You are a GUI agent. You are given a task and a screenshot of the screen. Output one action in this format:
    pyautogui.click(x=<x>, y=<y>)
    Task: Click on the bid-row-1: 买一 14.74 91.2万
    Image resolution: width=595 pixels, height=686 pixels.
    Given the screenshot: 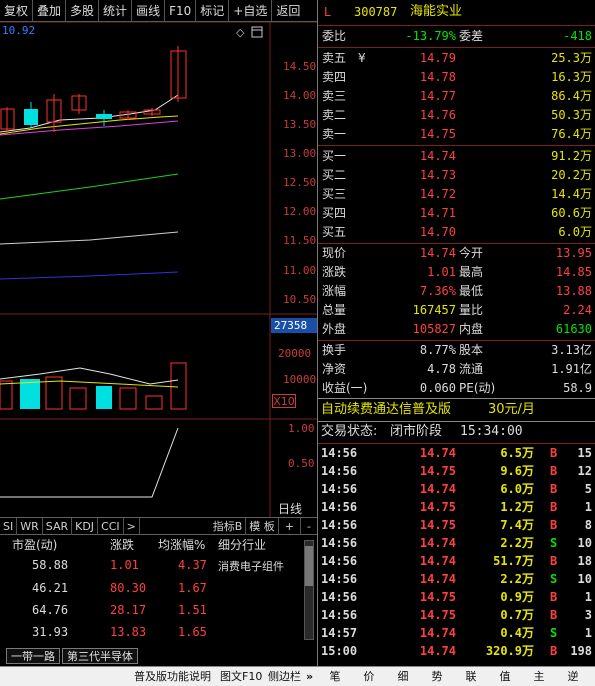 What is the action you would take?
    pyautogui.click(x=456, y=156)
    